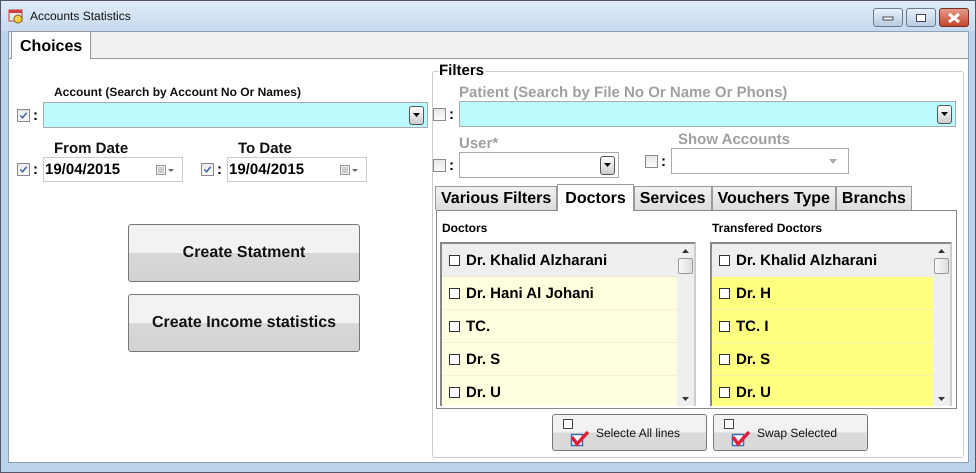 The height and width of the screenshot is (473, 976). I want to click on window-title: Accounts Statistics, so click(80, 16).